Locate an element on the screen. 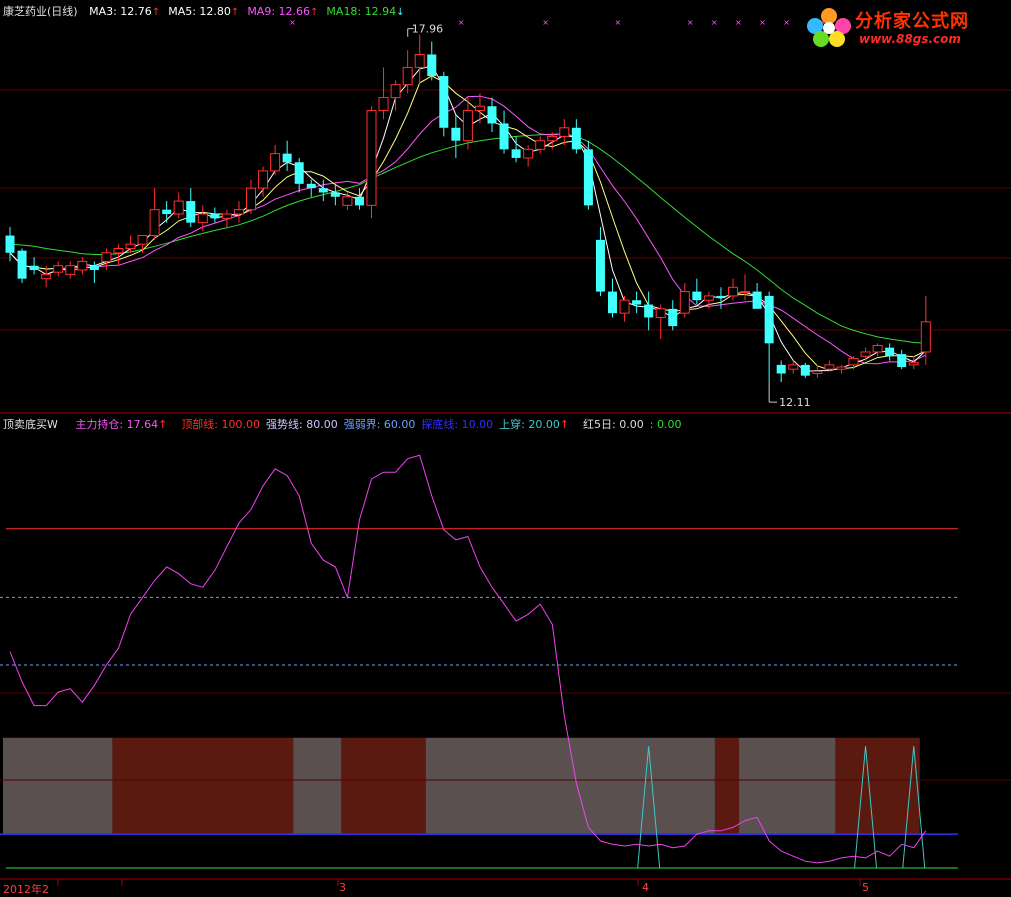 This screenshot has width=1011, height=897. date-label-mar: 3 is located at coordinates (342, 887).